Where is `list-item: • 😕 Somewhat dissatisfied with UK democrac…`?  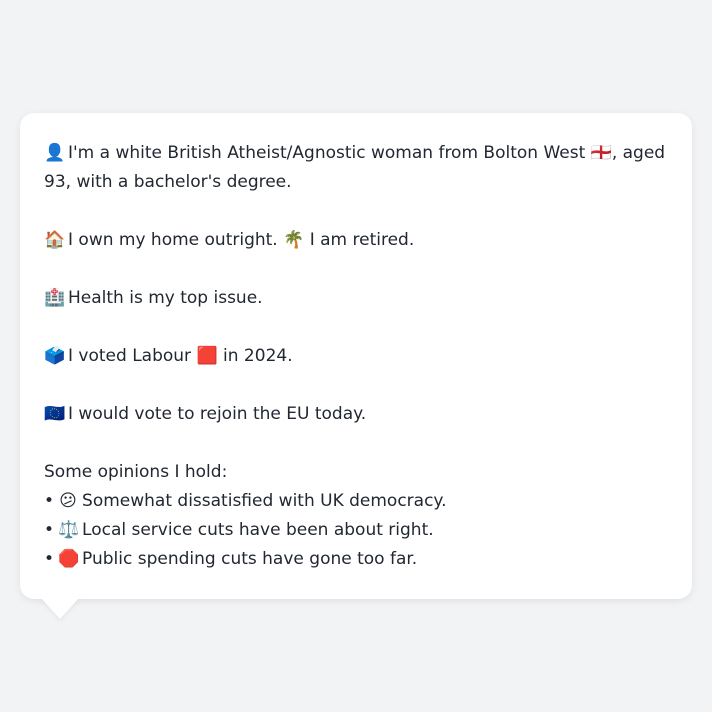
list-item: • 😕 Somewhat dissatisfied with UK democrac… is located at coordinates (356, 501).